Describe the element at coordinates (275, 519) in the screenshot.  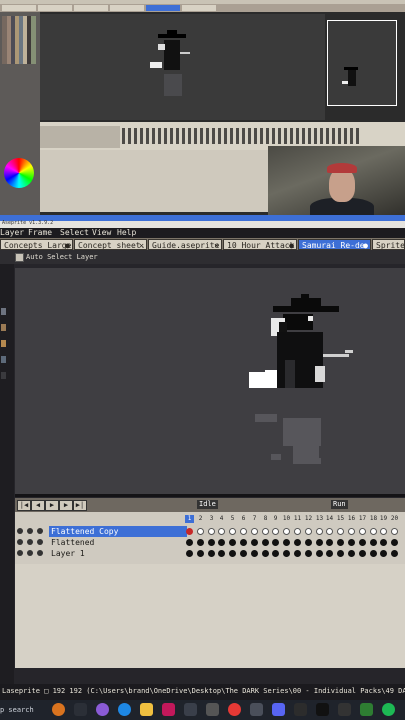
I see `frame-number-9: 9` at that location.